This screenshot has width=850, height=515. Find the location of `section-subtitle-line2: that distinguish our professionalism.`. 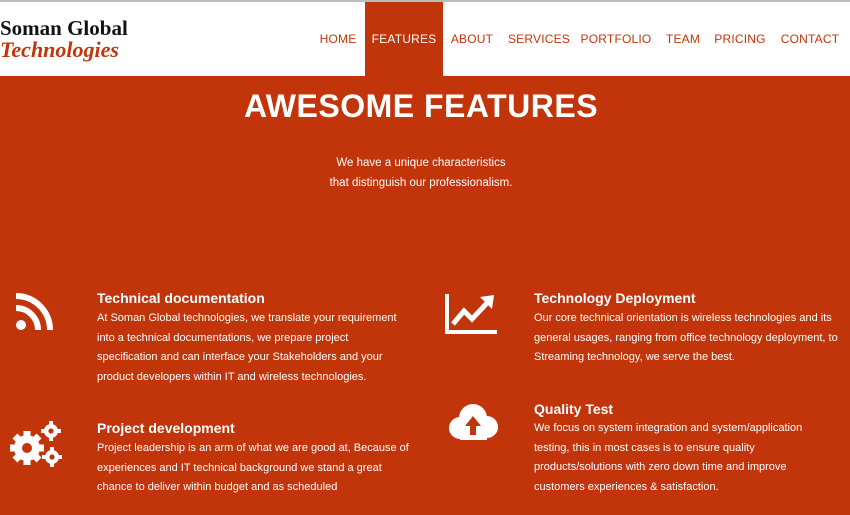

section-subtitle-line2: that distinguish our professionalism. is located at coordinates (421, 183).